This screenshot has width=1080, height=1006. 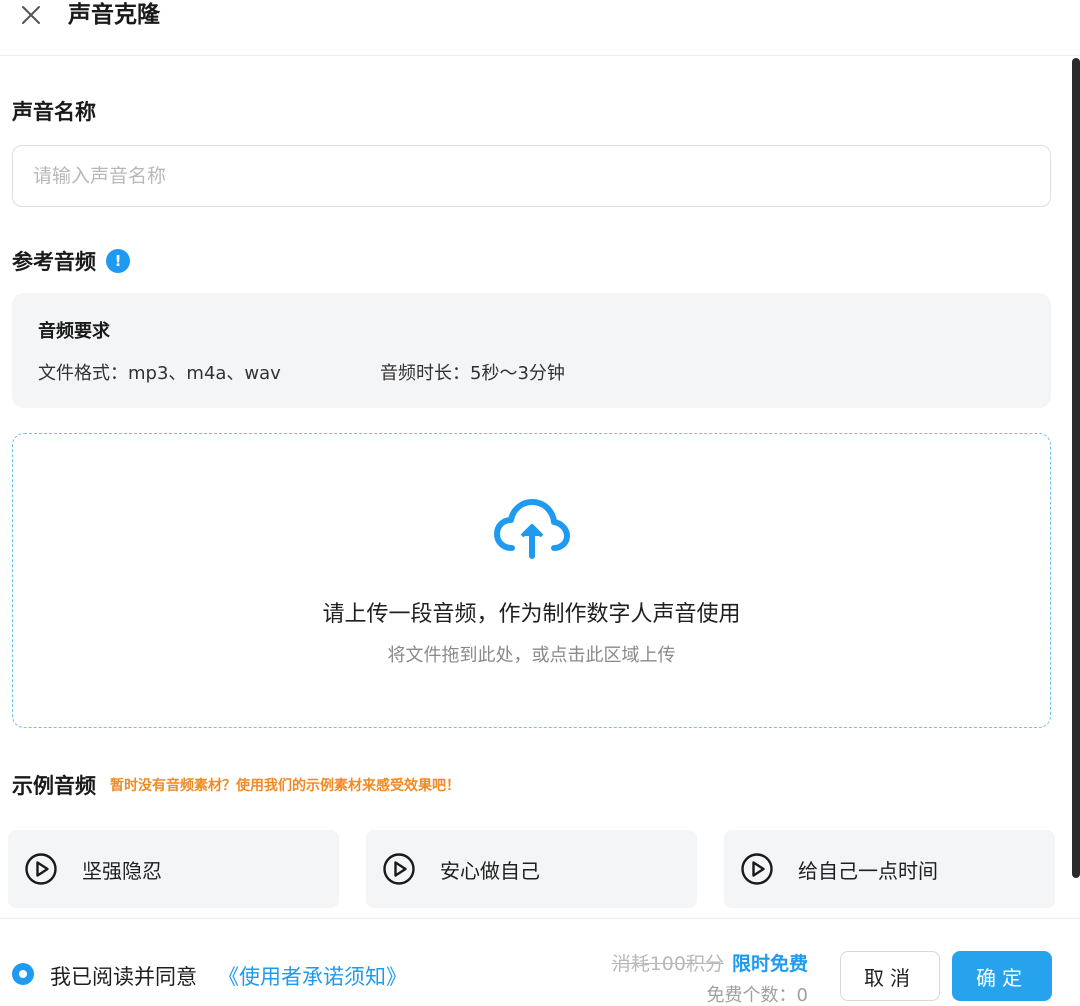 What do you see at coordinates (757, 995) in the screenshot?
I see `free-count: 免费个数：0` at bounding box center [757, 995].